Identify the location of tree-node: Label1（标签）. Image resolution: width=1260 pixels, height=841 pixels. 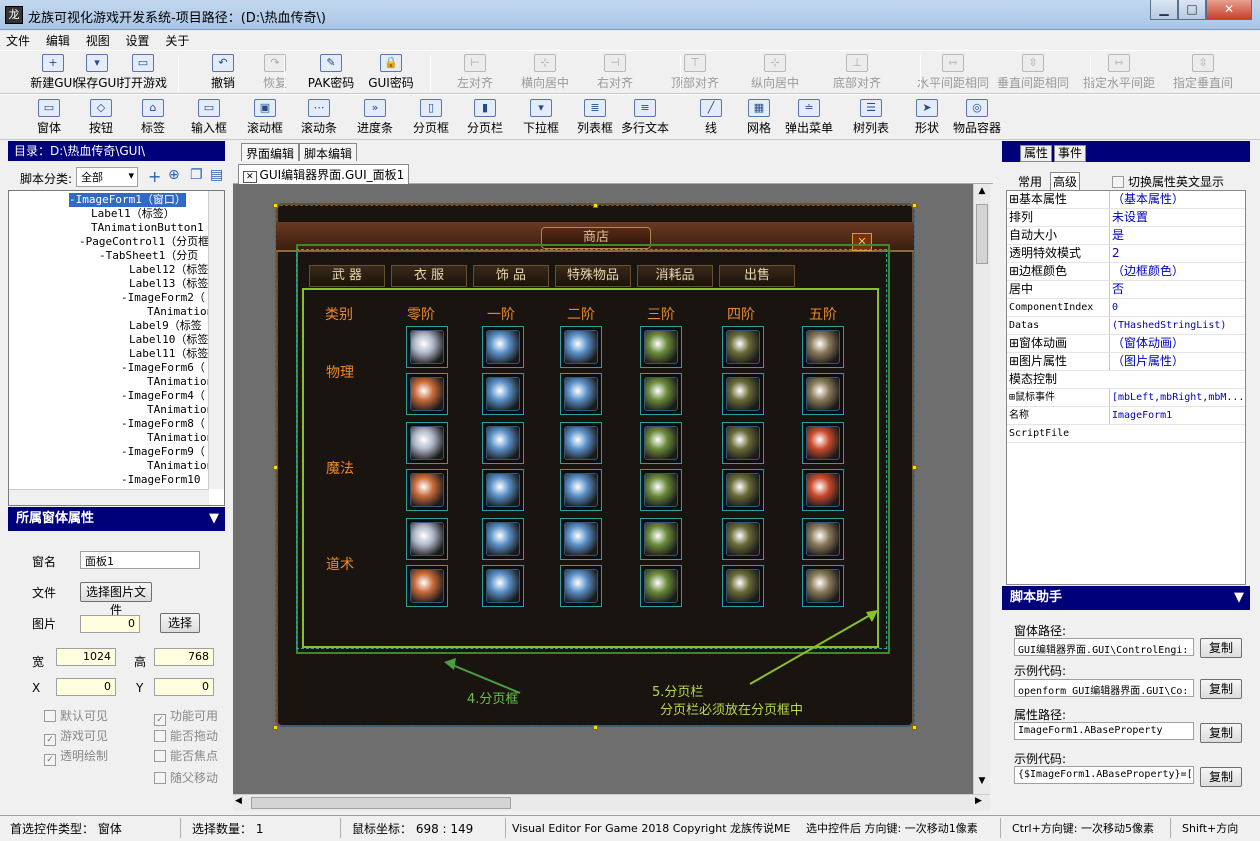
(133, 214).